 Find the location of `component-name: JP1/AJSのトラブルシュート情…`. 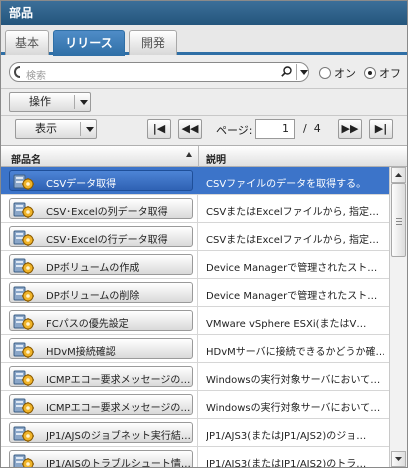

component-name: JP1/AJSのトラブルシュート情… is located at coordinates (118, 463).